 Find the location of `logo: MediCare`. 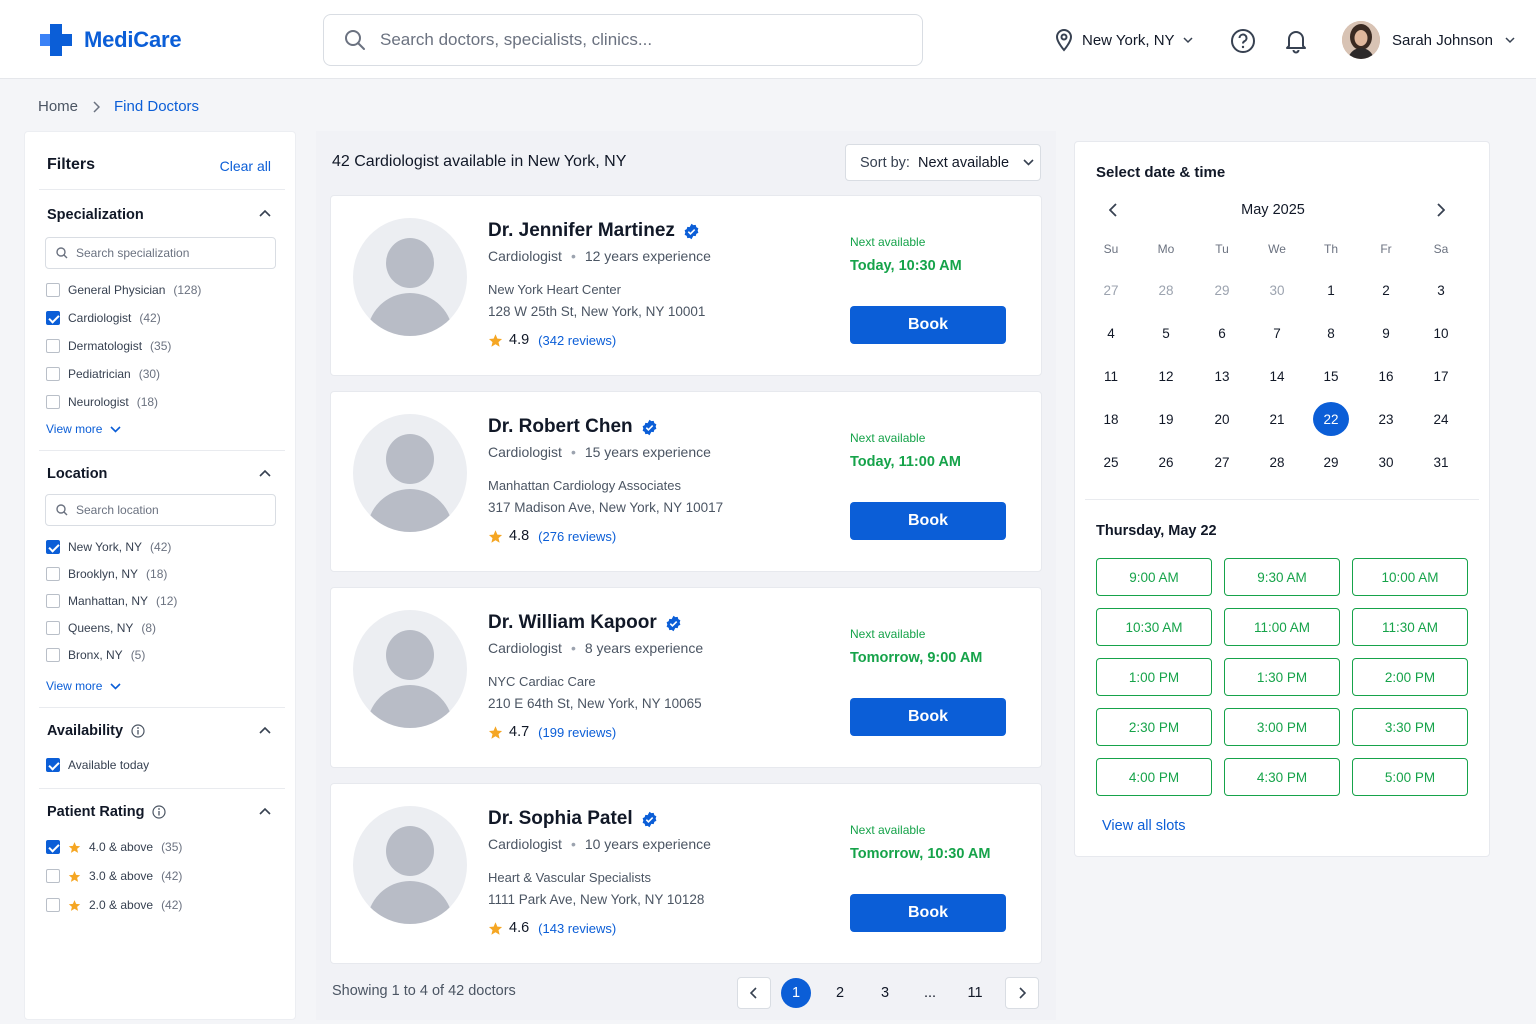

logo: MediCare is located at coordinates (110, 40).